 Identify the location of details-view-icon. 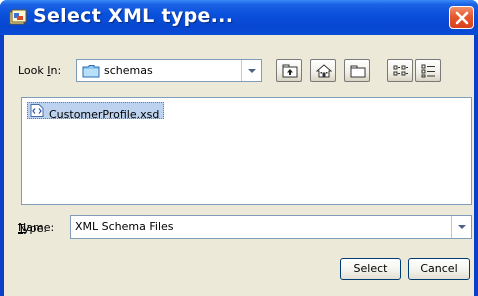
(428, 71).